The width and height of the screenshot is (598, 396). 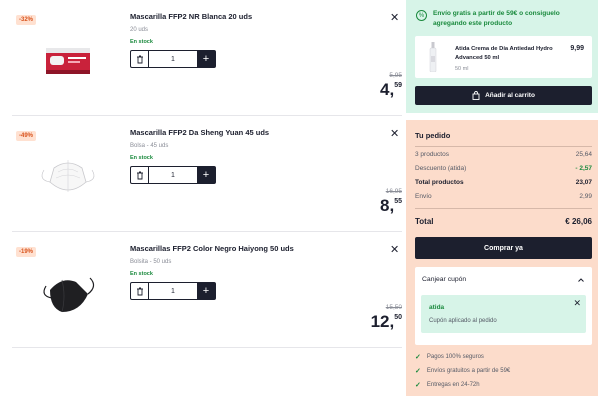 What do you see at coordinates (149, 146) in the screenshot?
I see `product-variant: Bolsa - 45 uds` at bounding box center [149, 146].